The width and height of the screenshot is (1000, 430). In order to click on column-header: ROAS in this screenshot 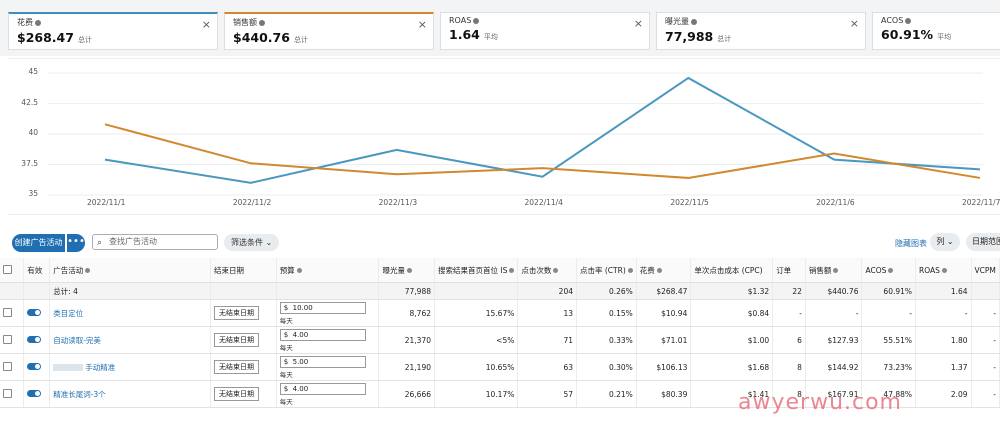, I will do `click(943, 270)`.